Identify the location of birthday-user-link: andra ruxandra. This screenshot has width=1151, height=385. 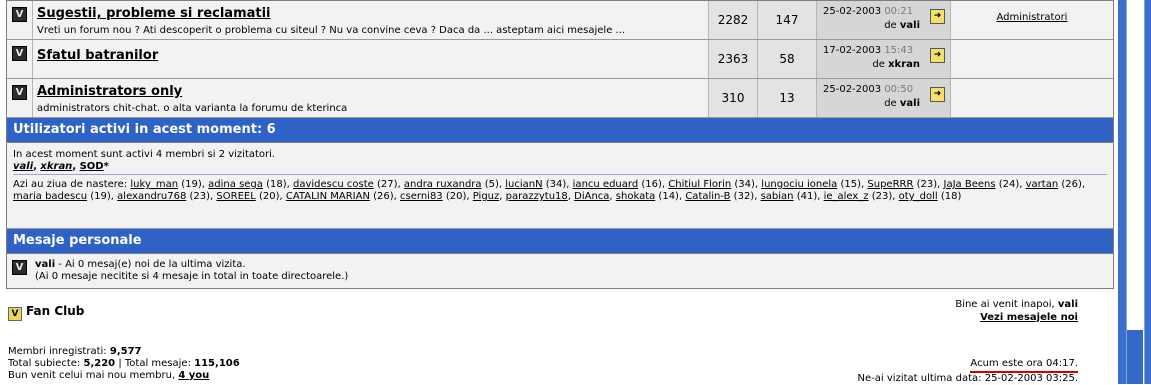
(443, 184).